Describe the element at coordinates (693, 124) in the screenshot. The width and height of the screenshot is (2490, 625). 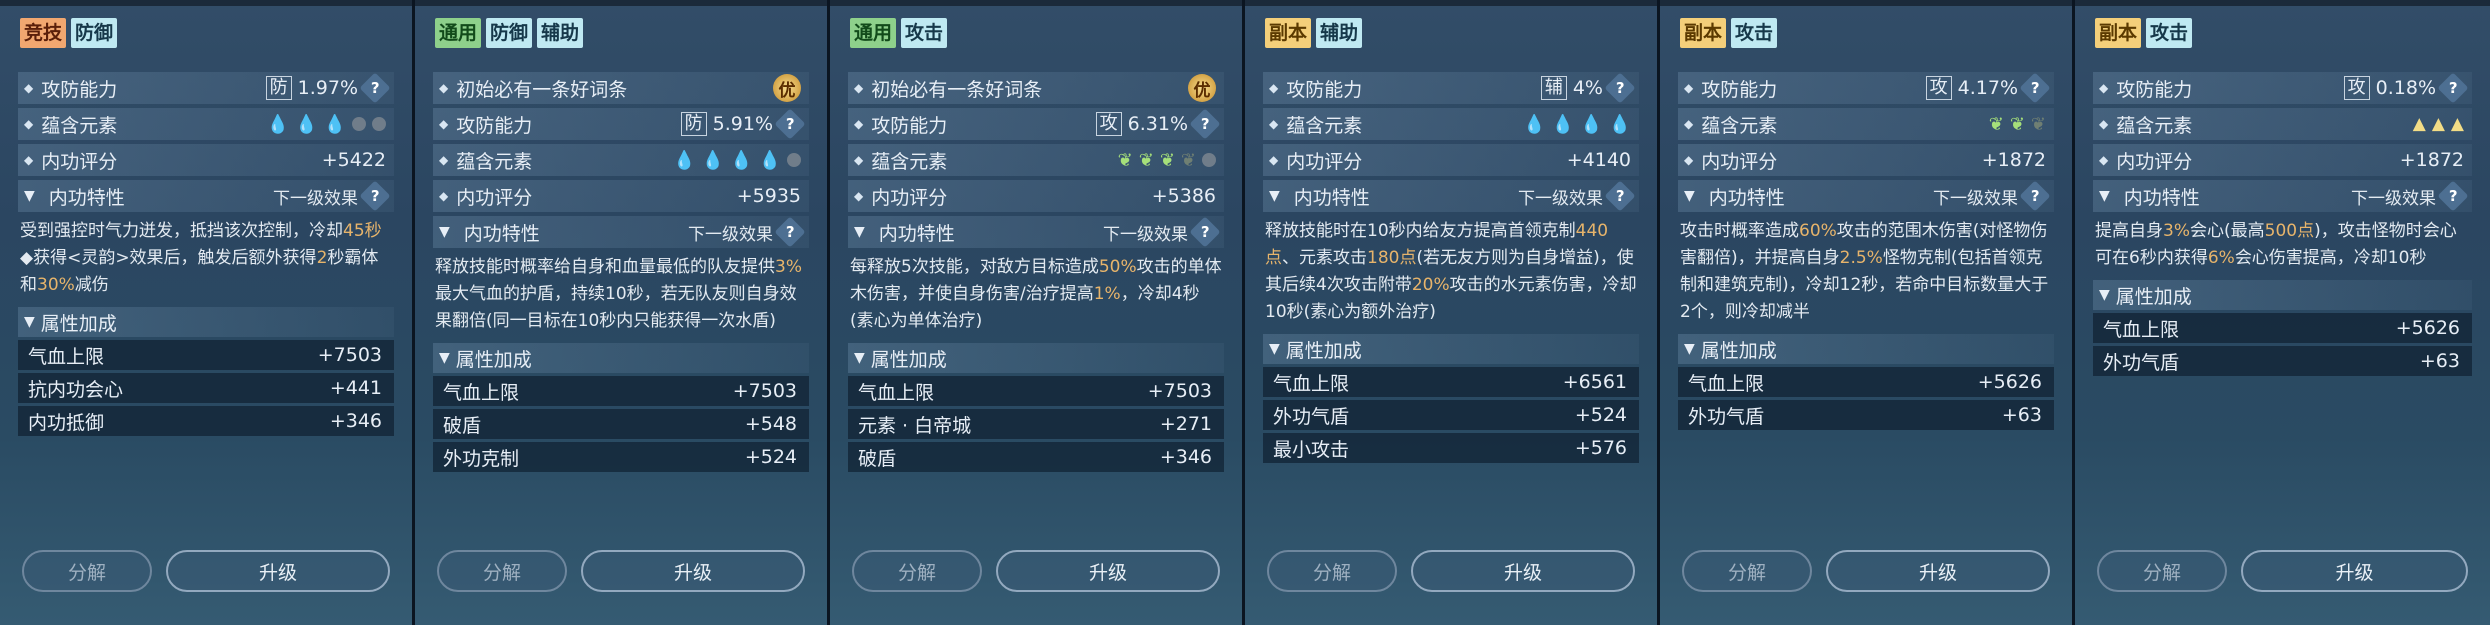
I see `stat-type-badge: 防` at that location.